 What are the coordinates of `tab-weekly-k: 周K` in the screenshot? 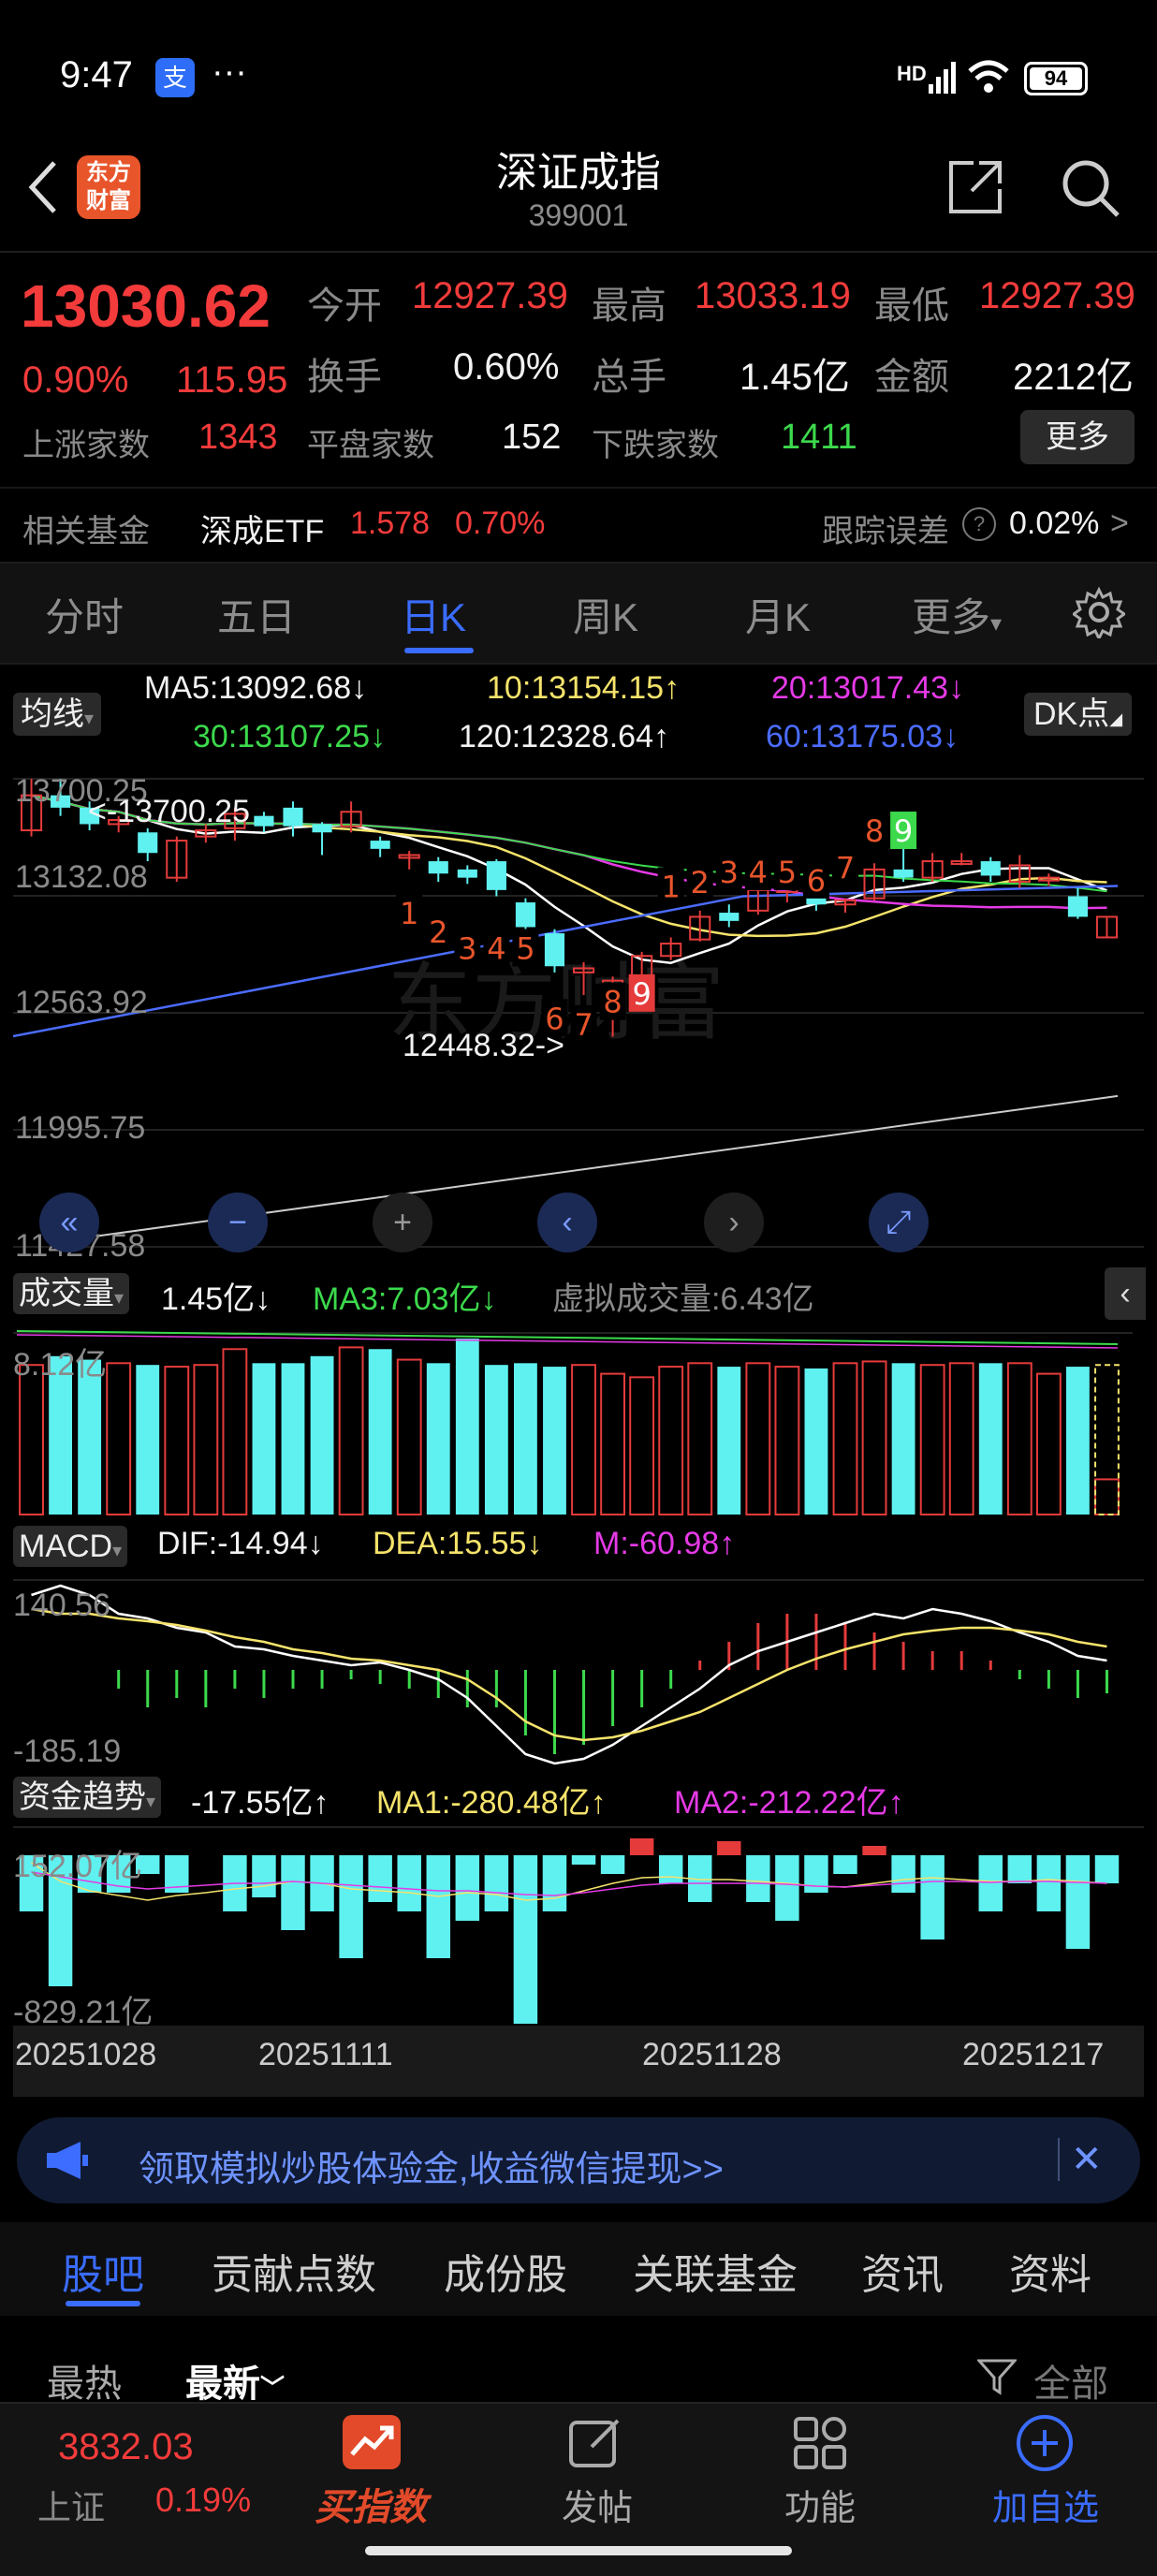 It's located at (605, 614).